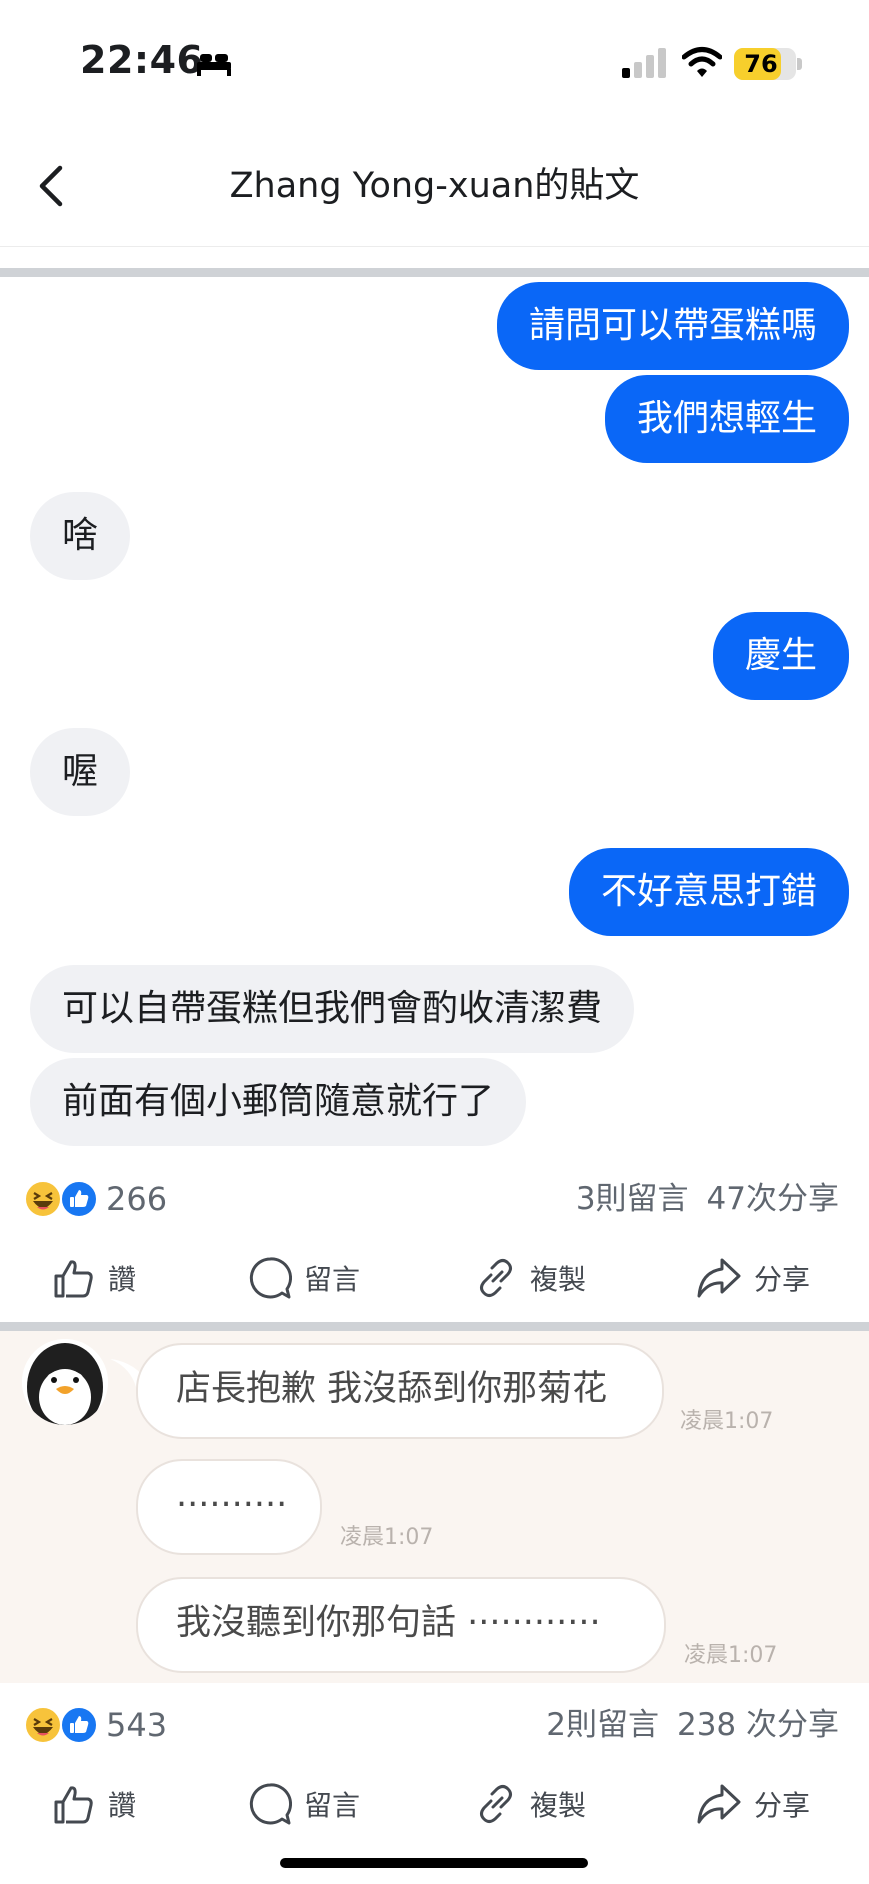 The height and width of the screenshot is (1884, 869). I want to click on sleep-mode-icon, so click(214, 65).